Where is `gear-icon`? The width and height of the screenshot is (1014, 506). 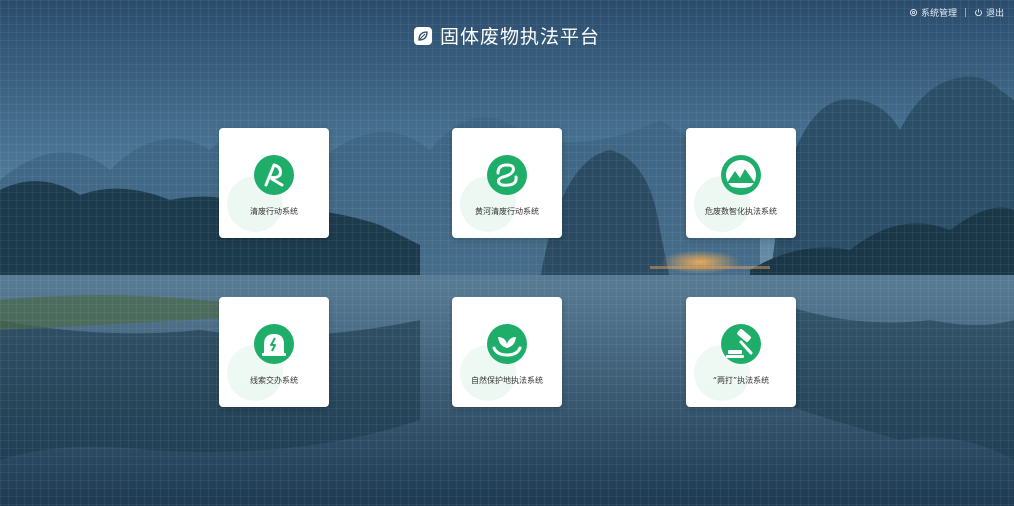 gear-icon is located at coordinates (913, 12).